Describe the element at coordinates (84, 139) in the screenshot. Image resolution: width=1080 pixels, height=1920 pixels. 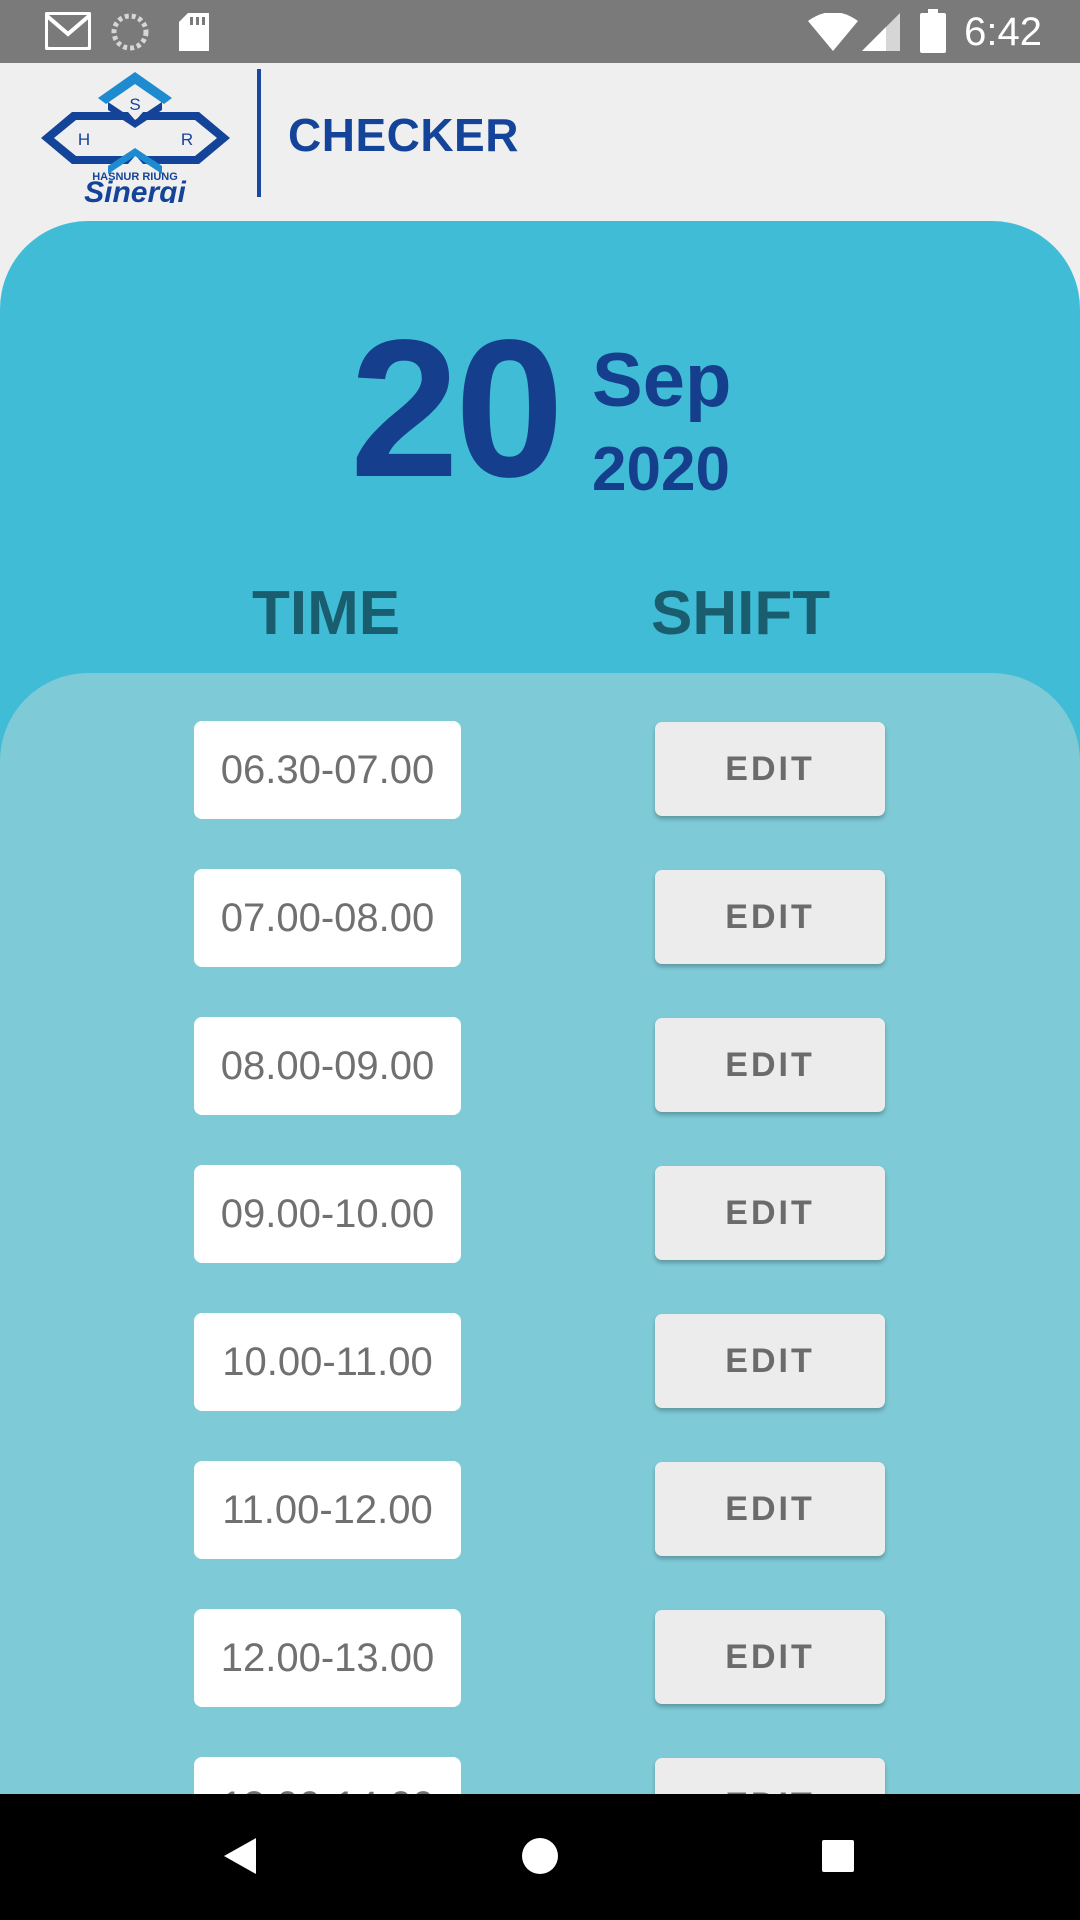
I see `logo-letter-h: H` at that location.